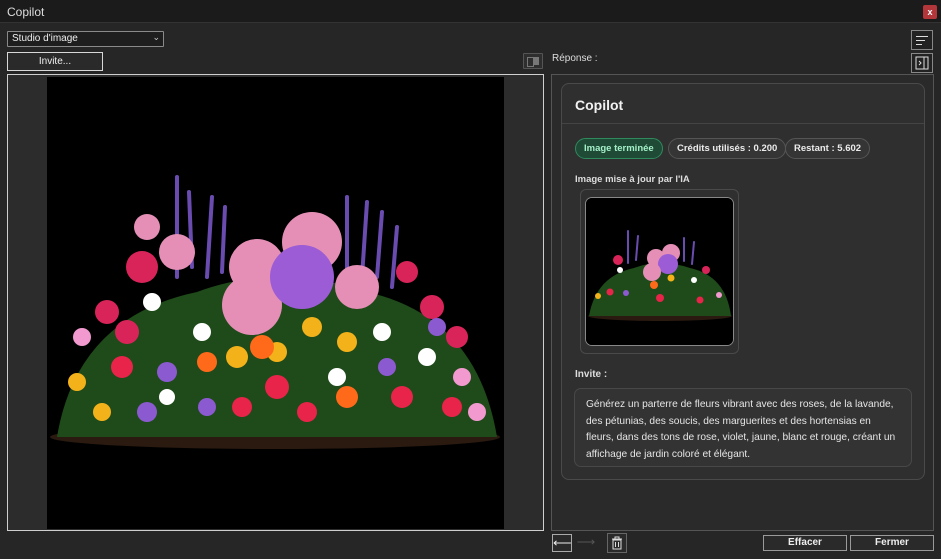  Describe the element at coordinates (619, 148) in the screenshot. I see `status-badge: Image terminée` at that location.